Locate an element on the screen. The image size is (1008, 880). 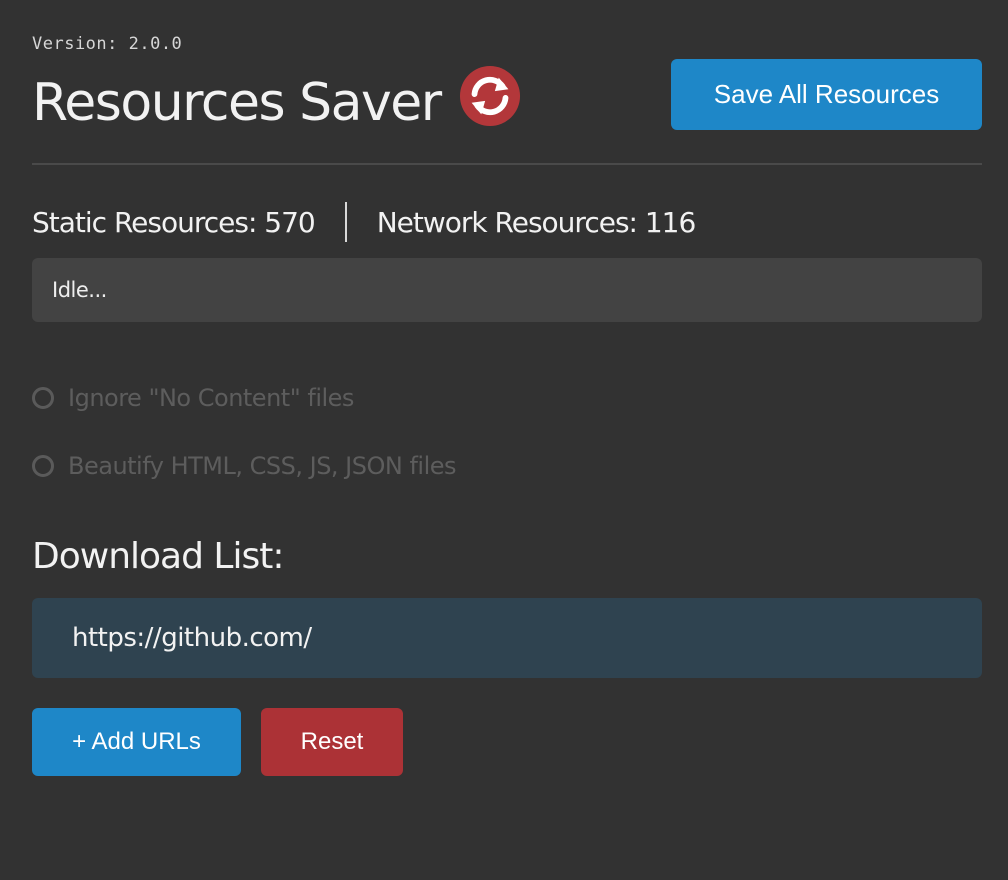
save-all-resources-button: Save All Resources is located at coordinates (826, 94).